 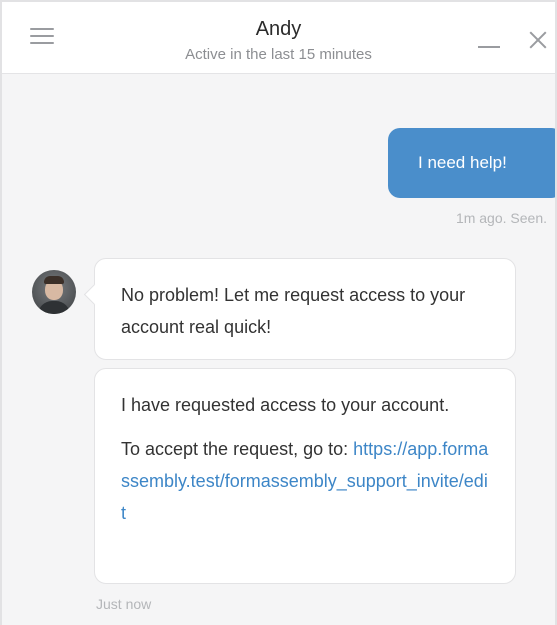 What do you see at coordinates (278, 29) in the screenshot?
I see `agent-name: Andy` at bounding box center [278, 29].